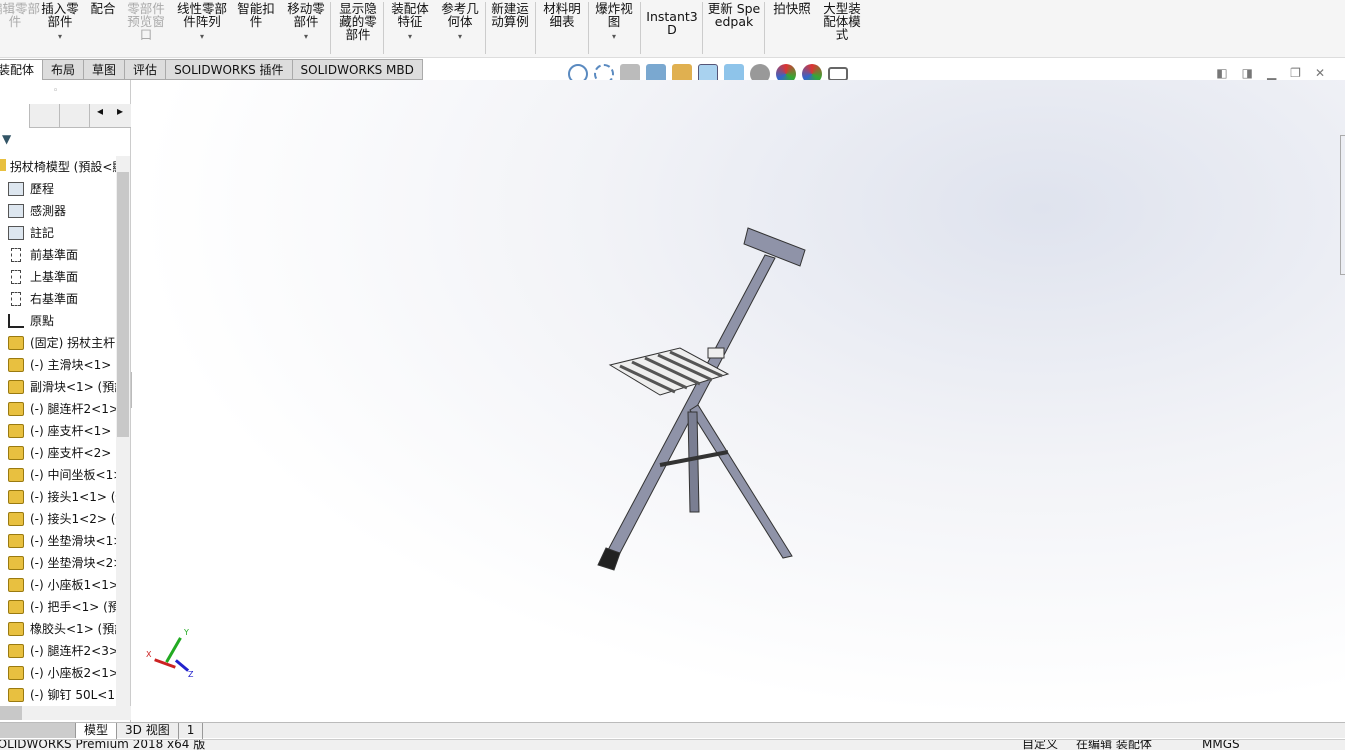 This screenshot has width=1345, height=750. I want to click on ribbon-button-4: 线性零部件阵列 ▾, so click(202, 21).